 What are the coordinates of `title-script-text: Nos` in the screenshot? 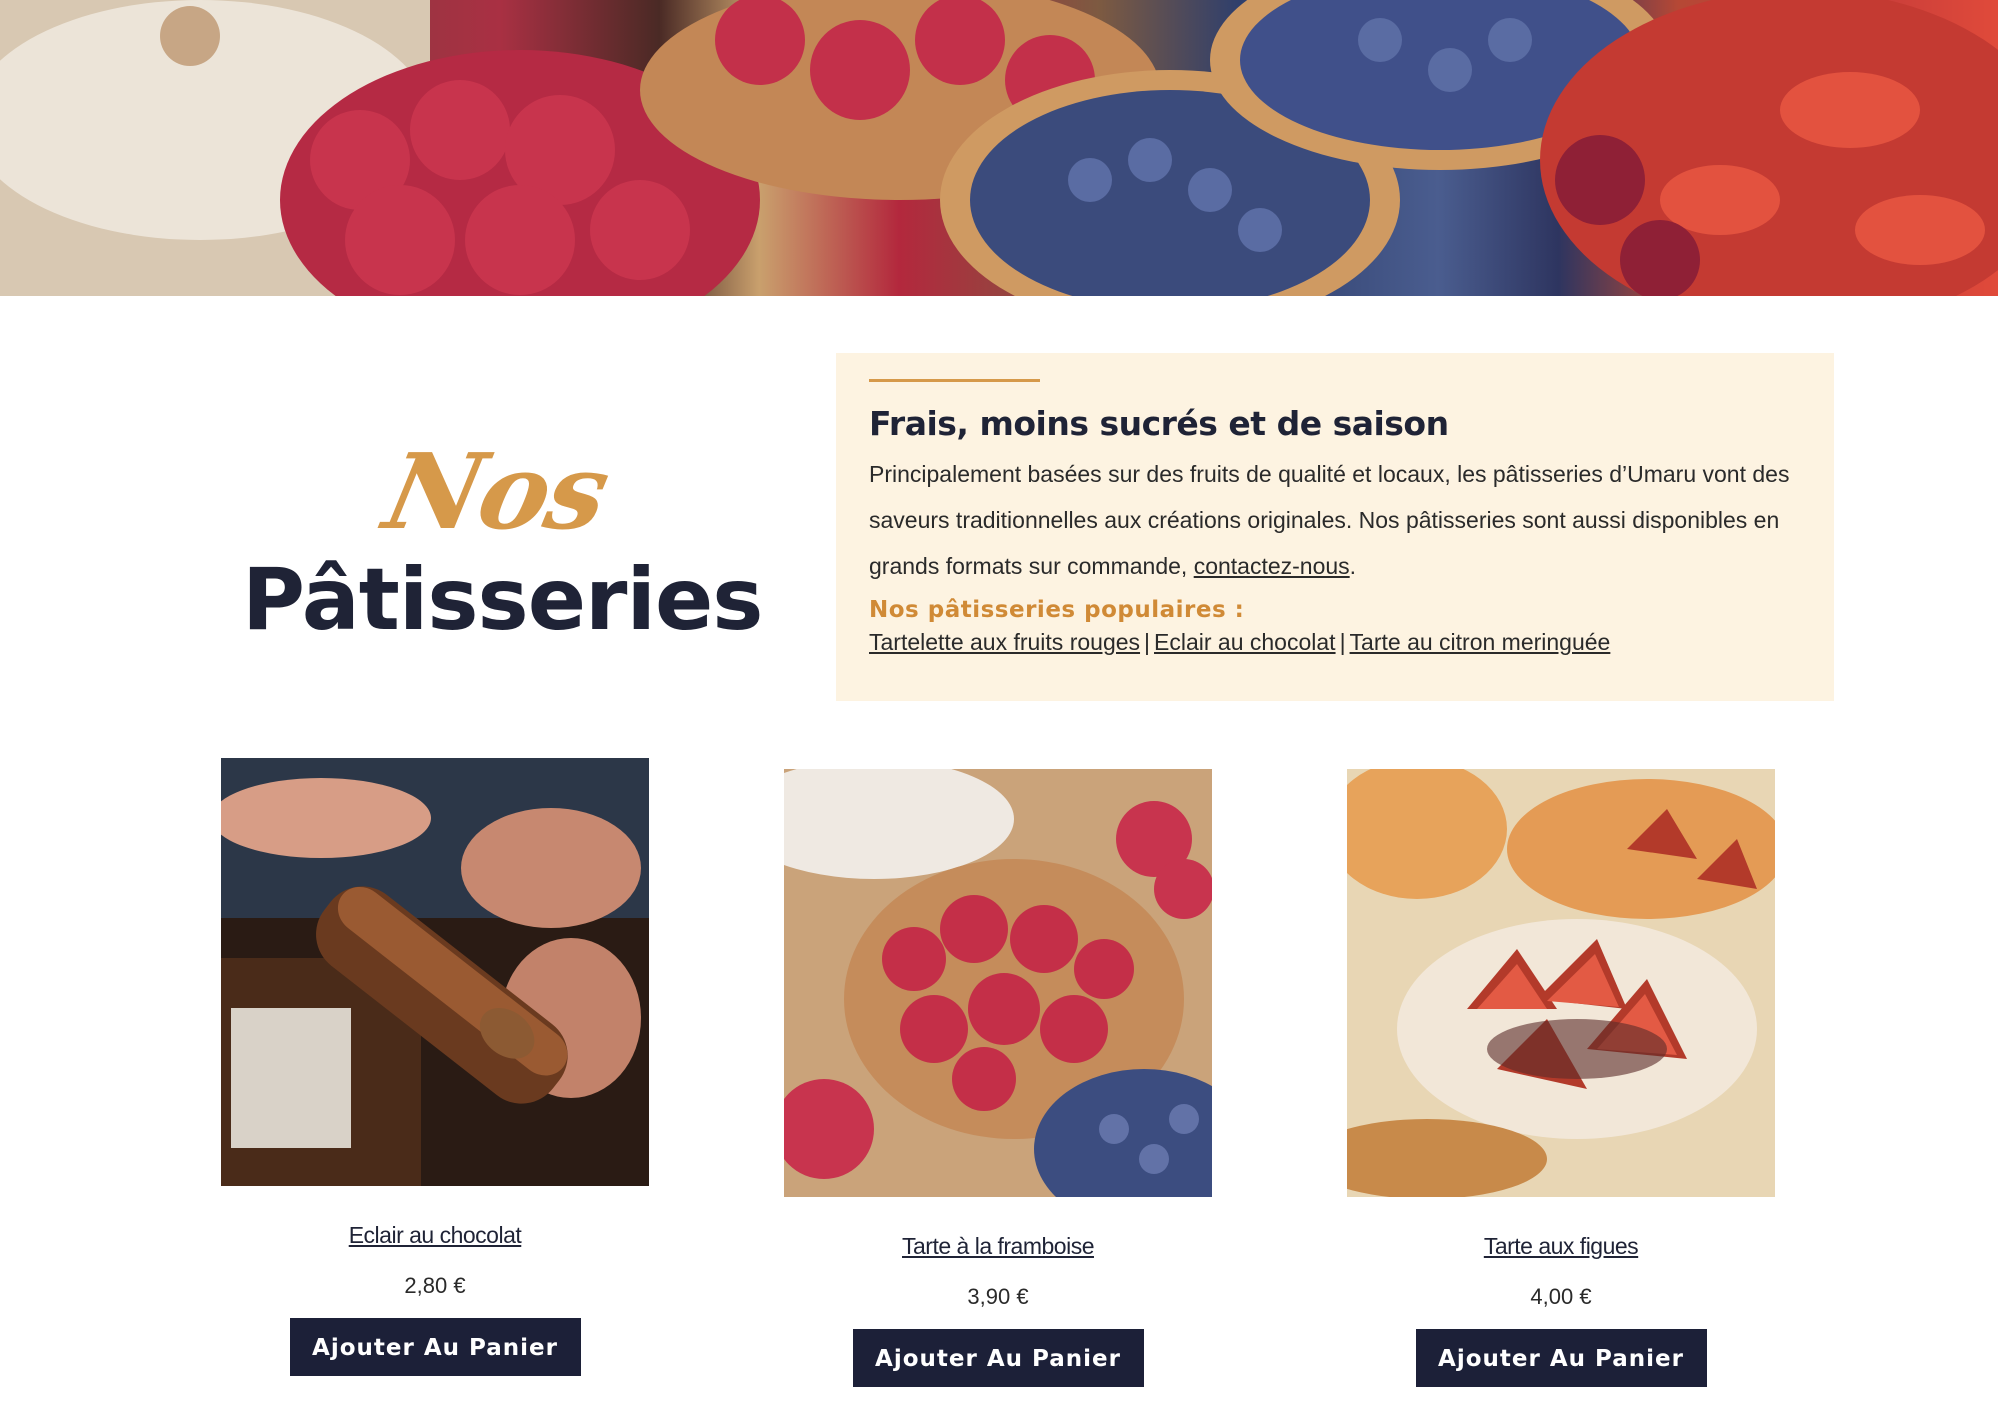 It's located at (496, 491).